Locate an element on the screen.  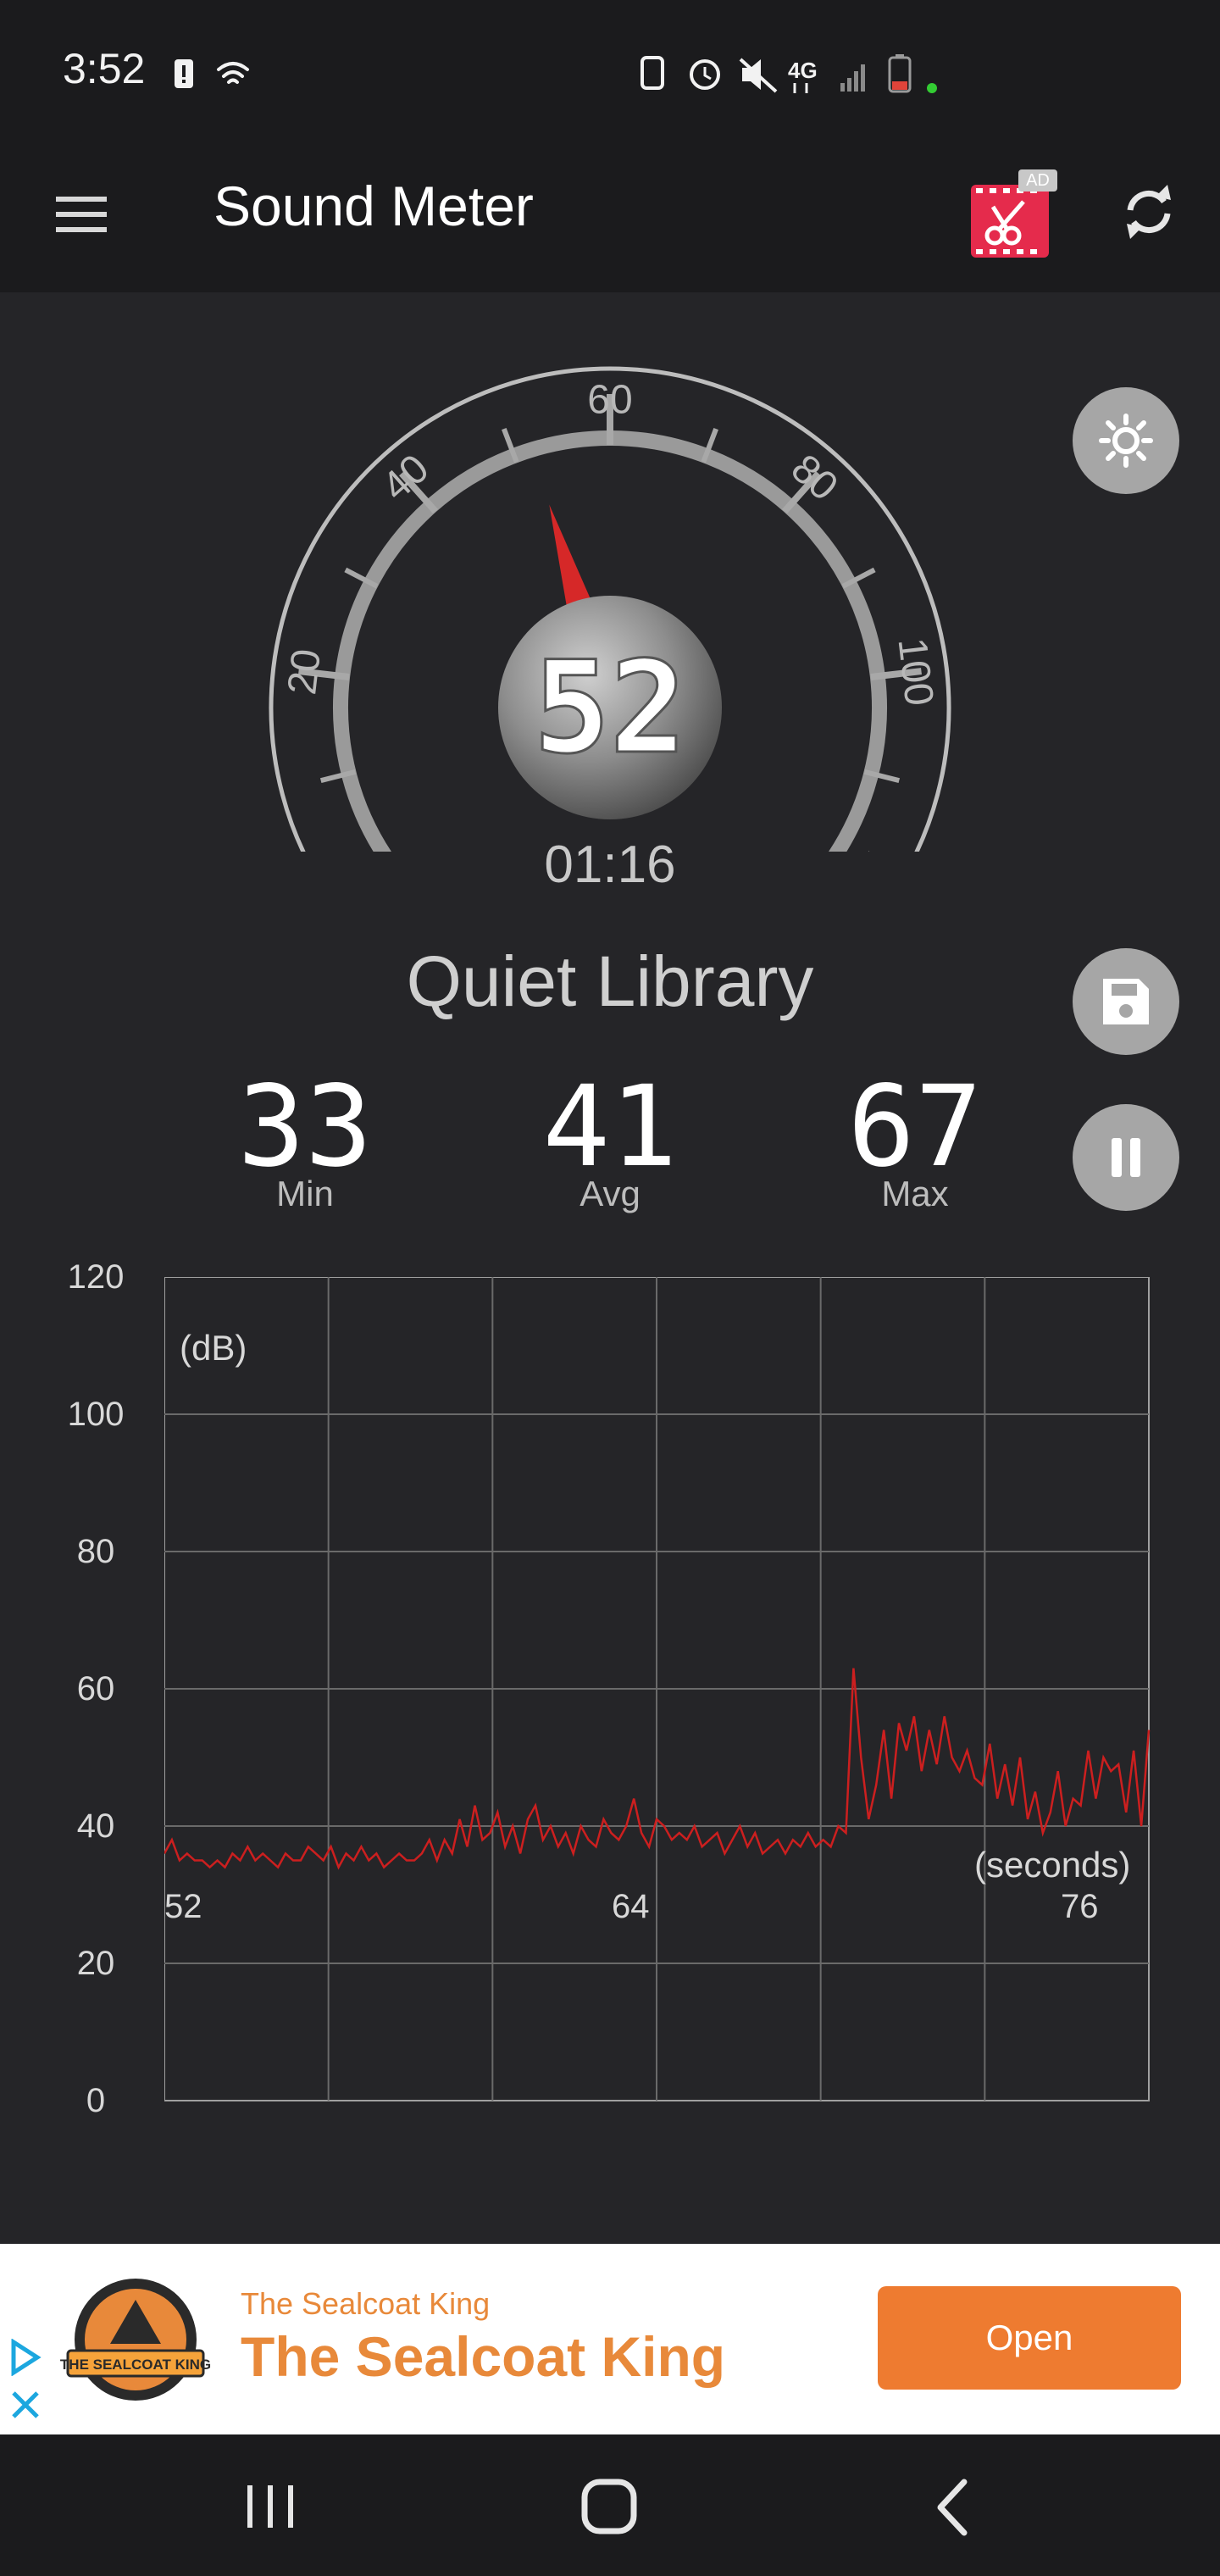
4g-icon: 4G is located at coordinates (803, 70).